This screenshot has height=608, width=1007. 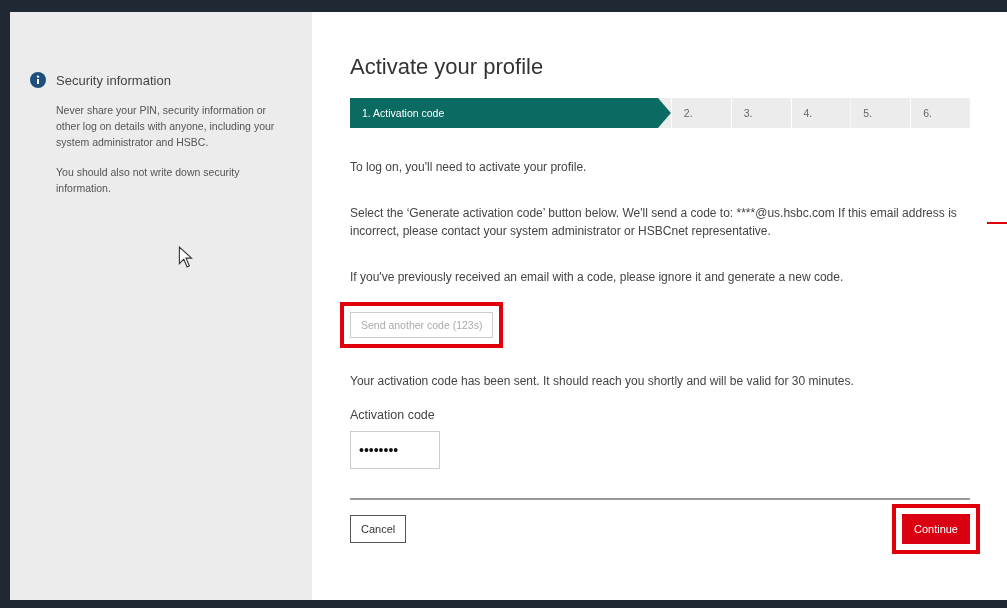 I want to click on sent-message: Your activation code has been sent. It should reach you shortly and will be valid for 30 minutes., so click(x=602, y=381).